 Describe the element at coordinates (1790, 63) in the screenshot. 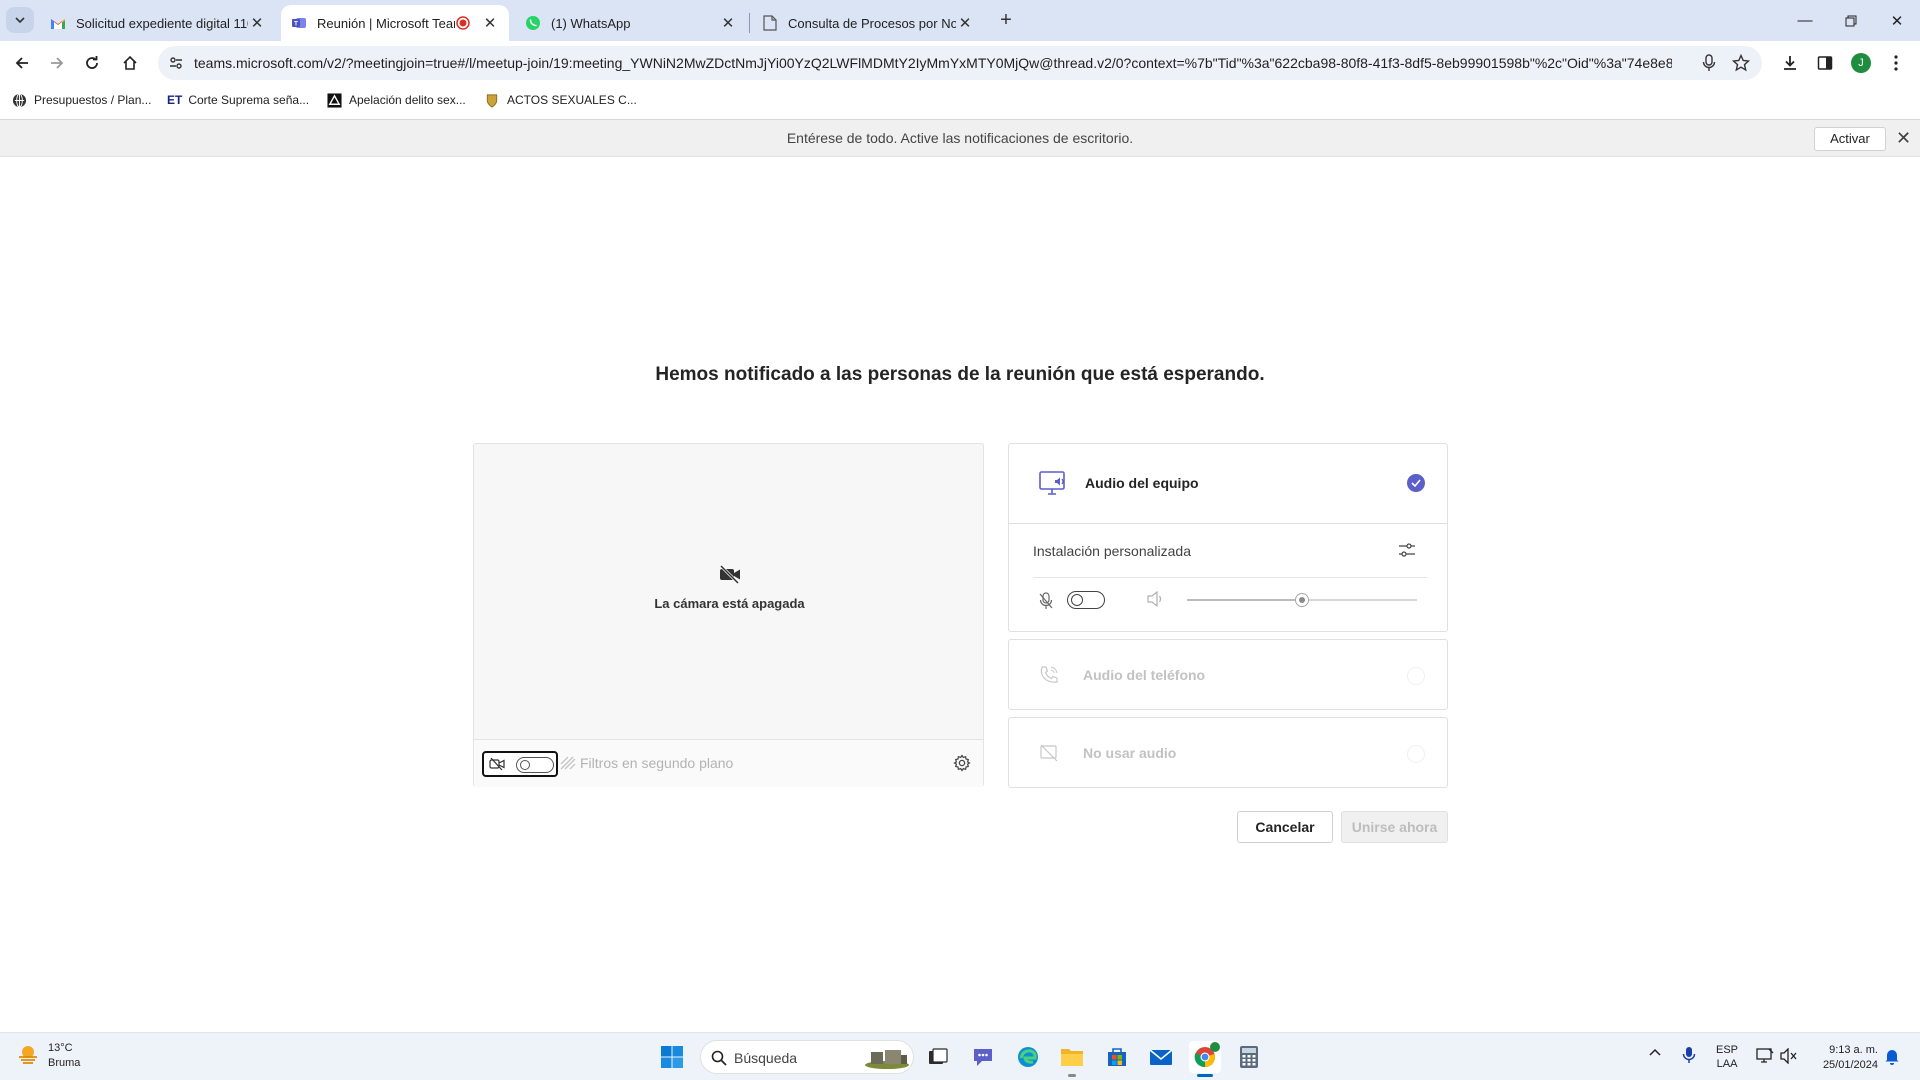

I see `downloads-button` at that location.